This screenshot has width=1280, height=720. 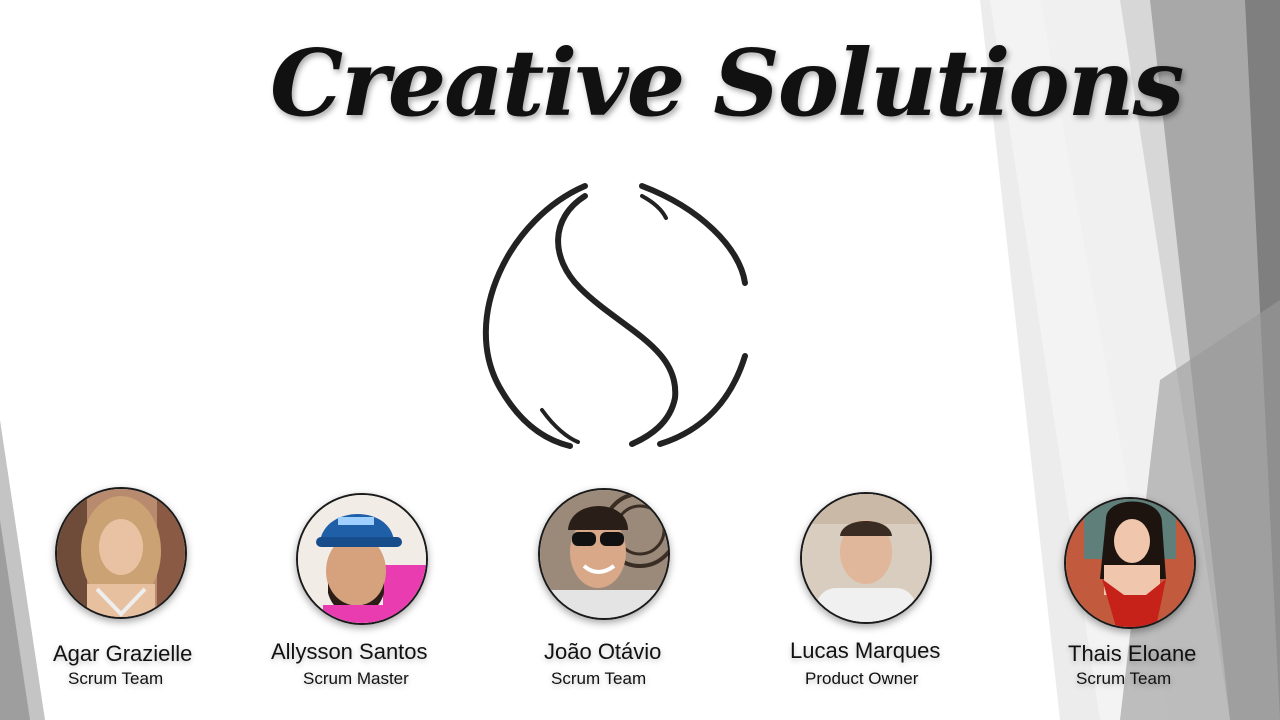 What do you see at coordinates (1132, 653) in the screenshot?
I see `member-name: Thais Eloane` at bounding box center [1132, 653].